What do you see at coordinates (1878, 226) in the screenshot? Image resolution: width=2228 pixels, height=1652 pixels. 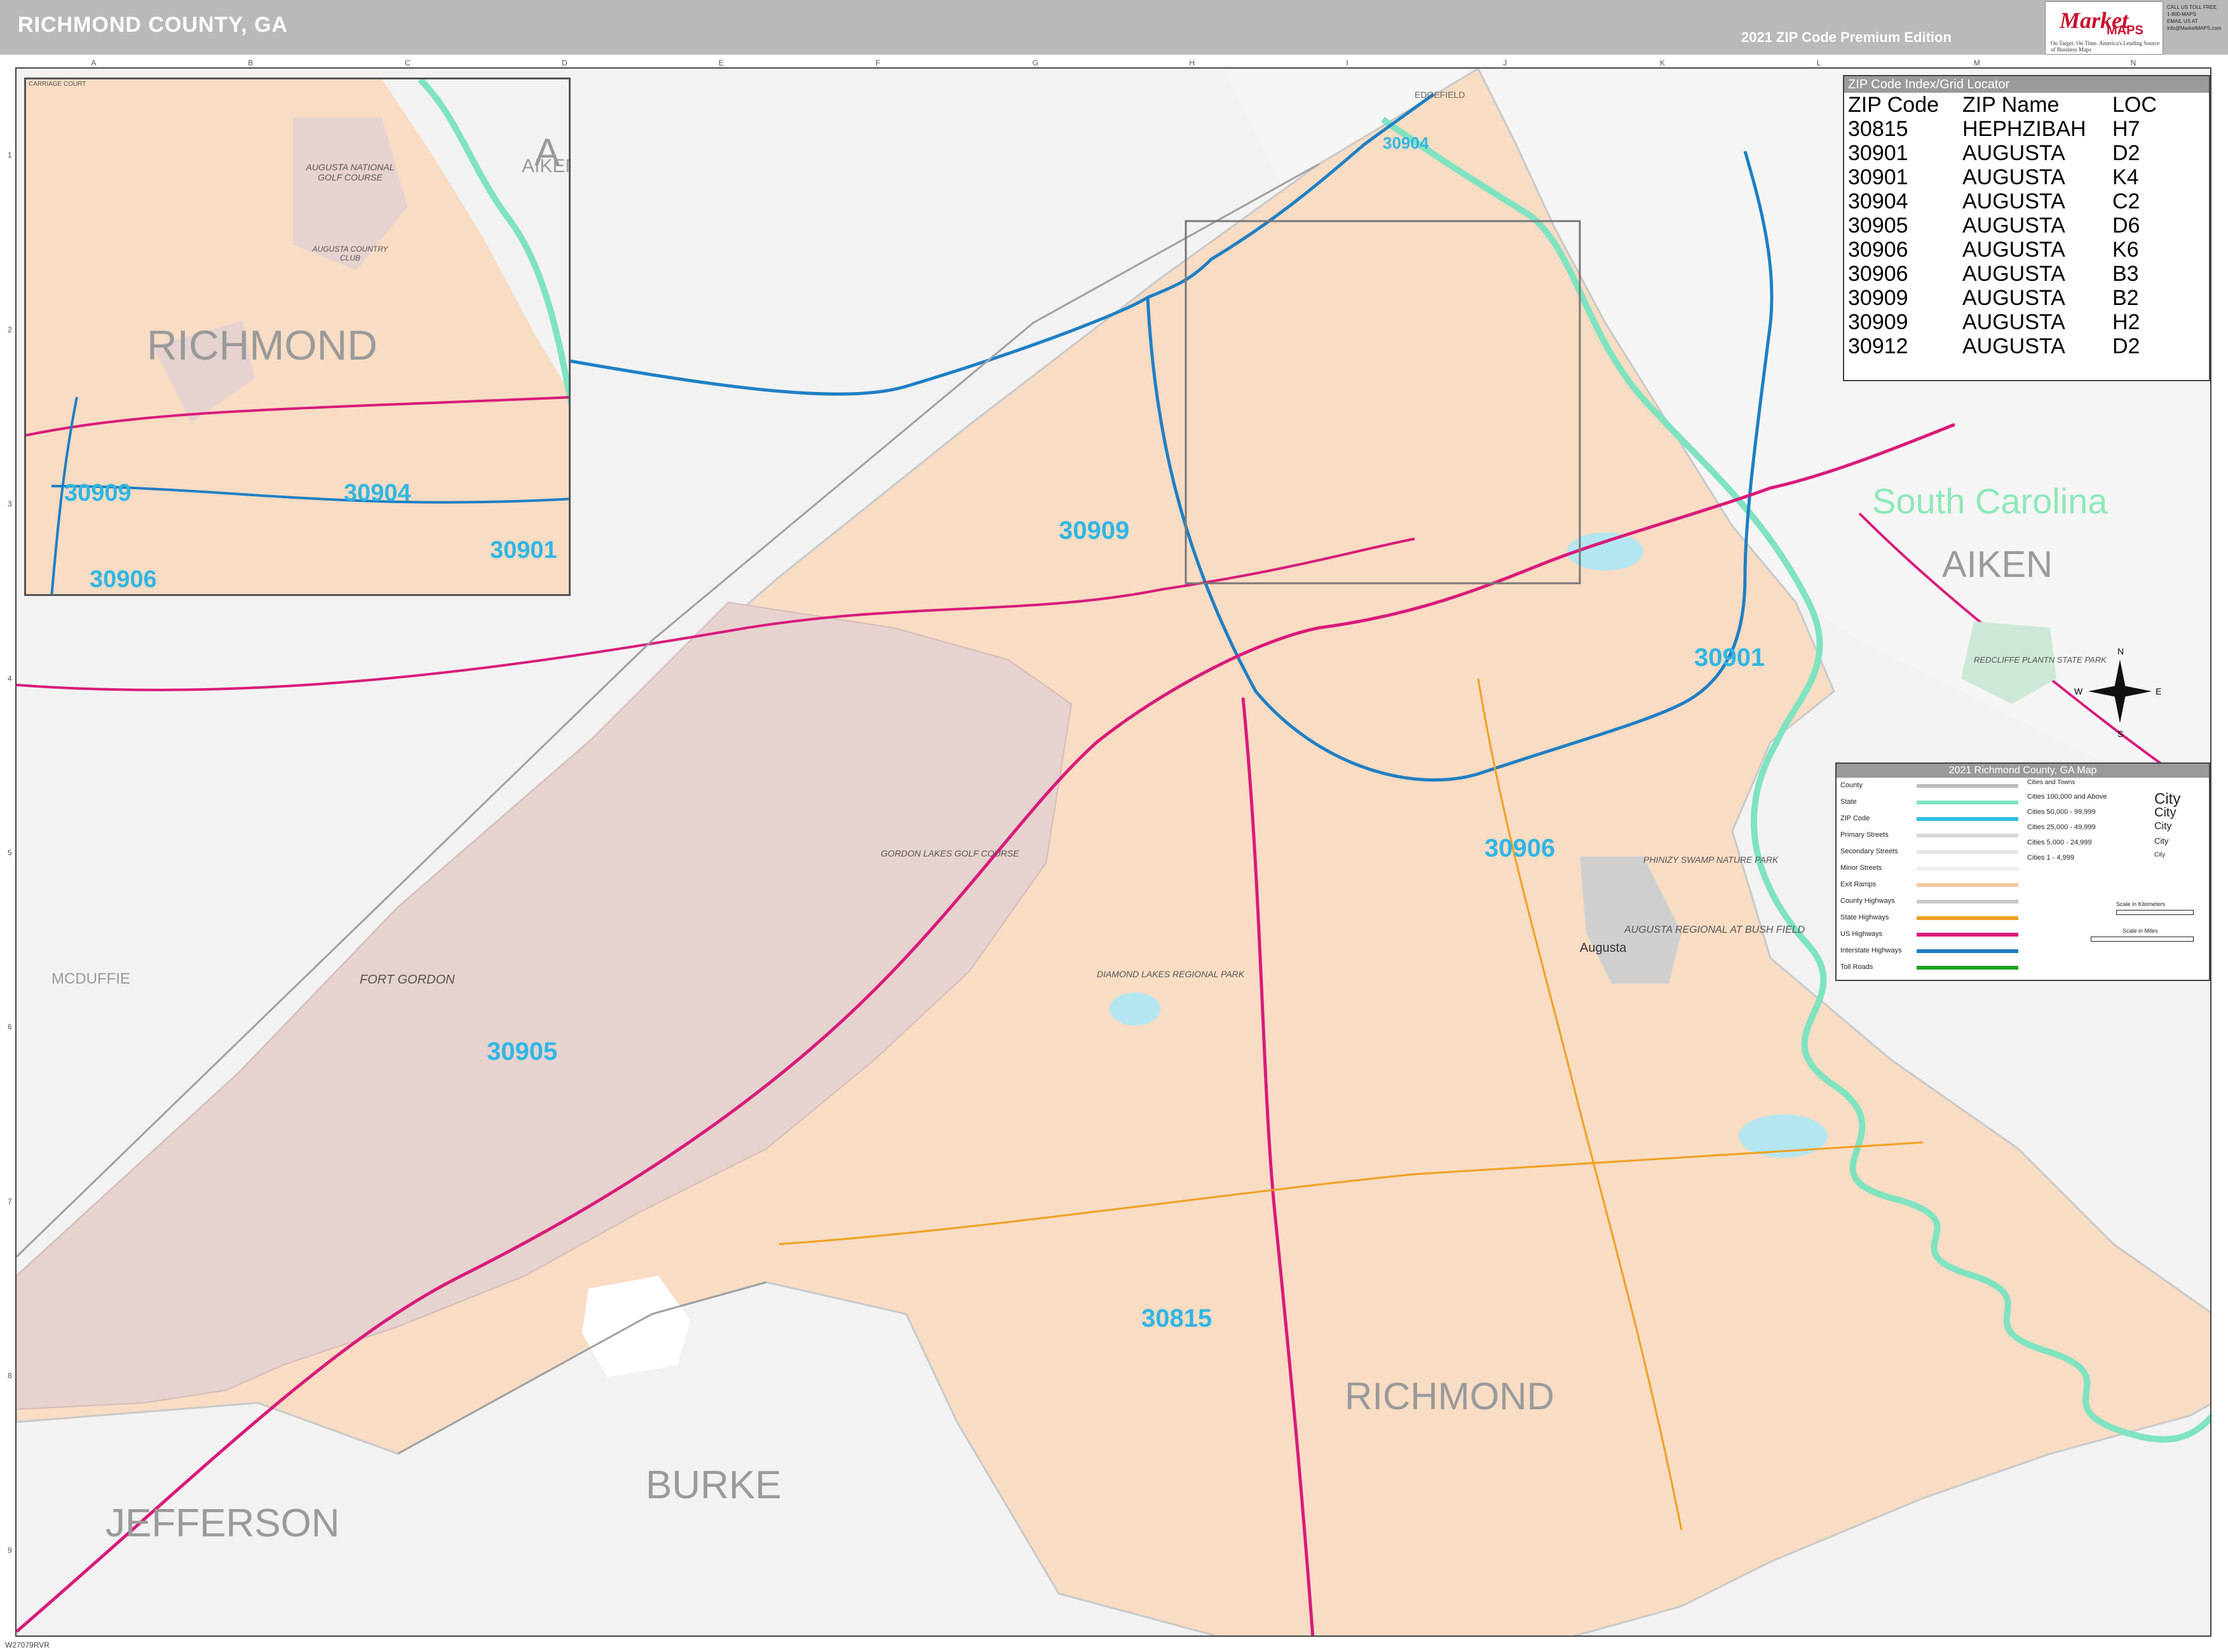 I see `zip-code-cell: 30905` at bounding box center [1878, 226].